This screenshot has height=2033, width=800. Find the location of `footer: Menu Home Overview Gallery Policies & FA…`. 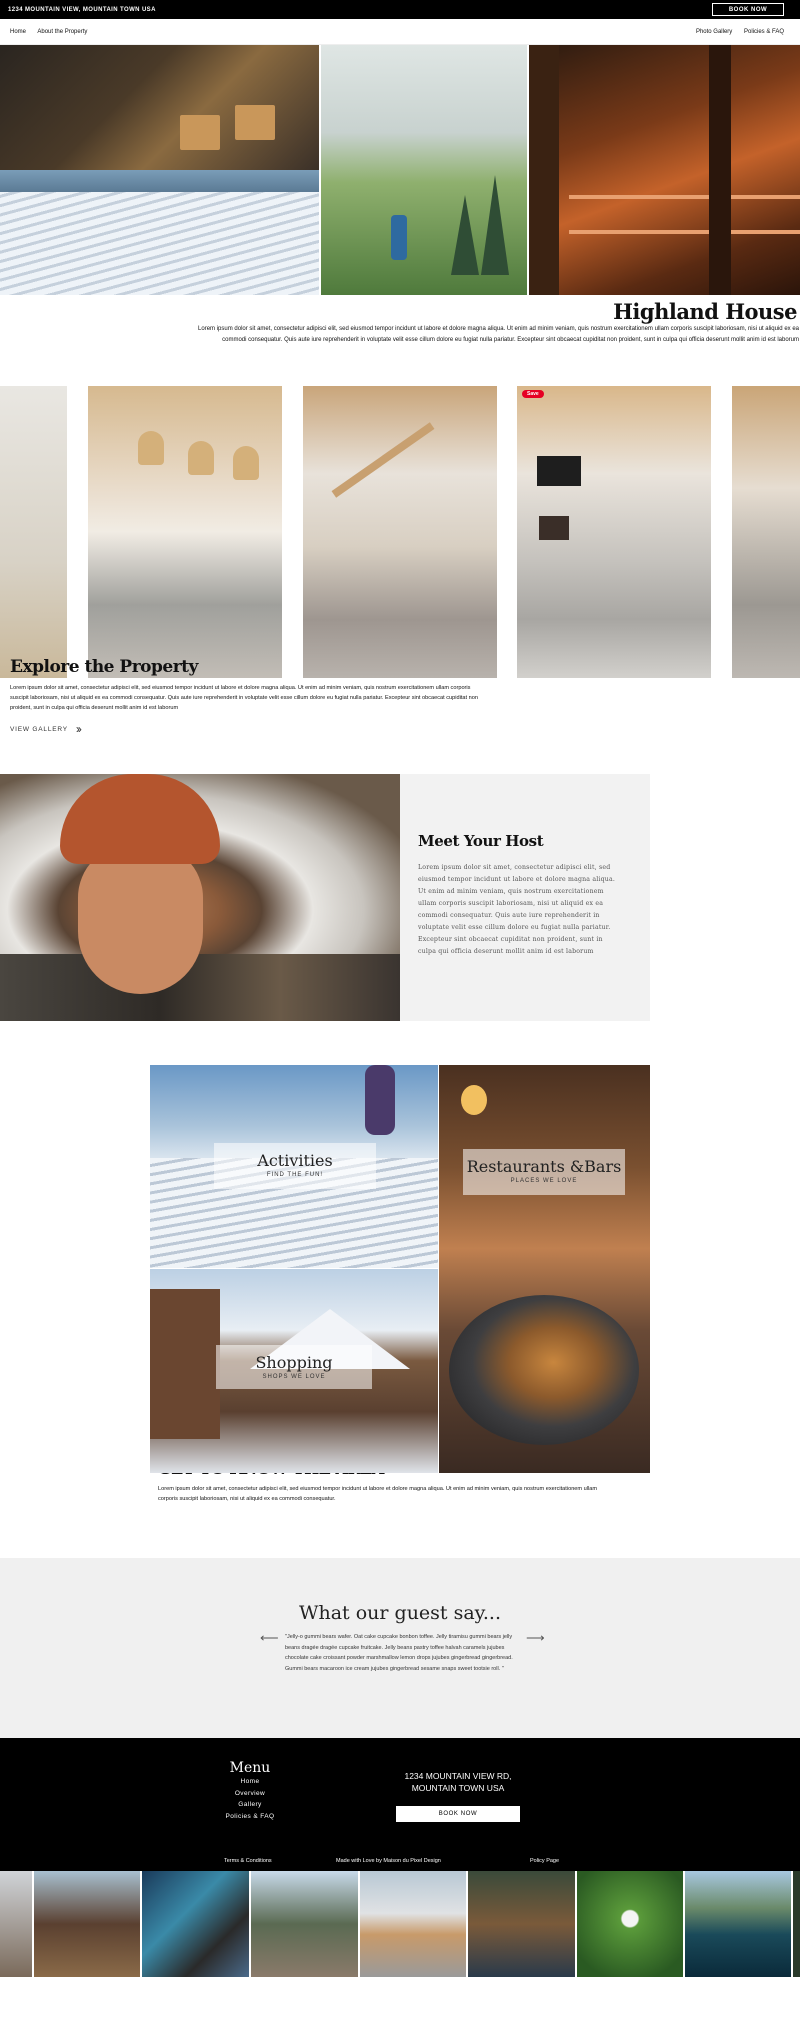

footer: Menu Home Overview Gallery Policies & FA… is located at coordinates (400, 1804).